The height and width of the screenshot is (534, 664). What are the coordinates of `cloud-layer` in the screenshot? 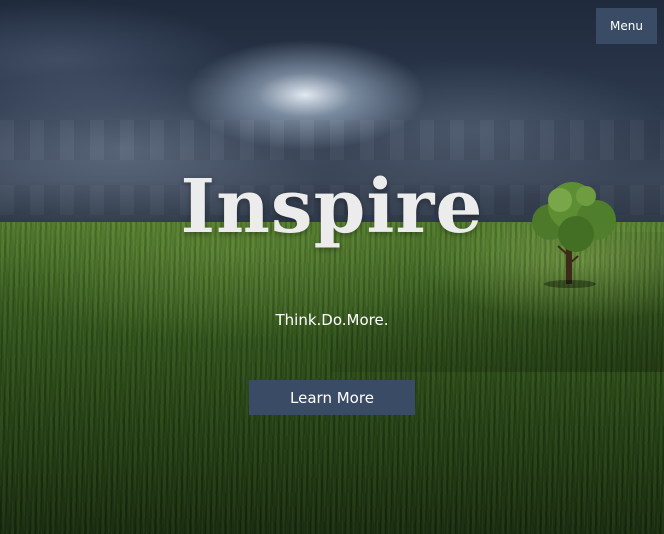 It's located at (332, 140).